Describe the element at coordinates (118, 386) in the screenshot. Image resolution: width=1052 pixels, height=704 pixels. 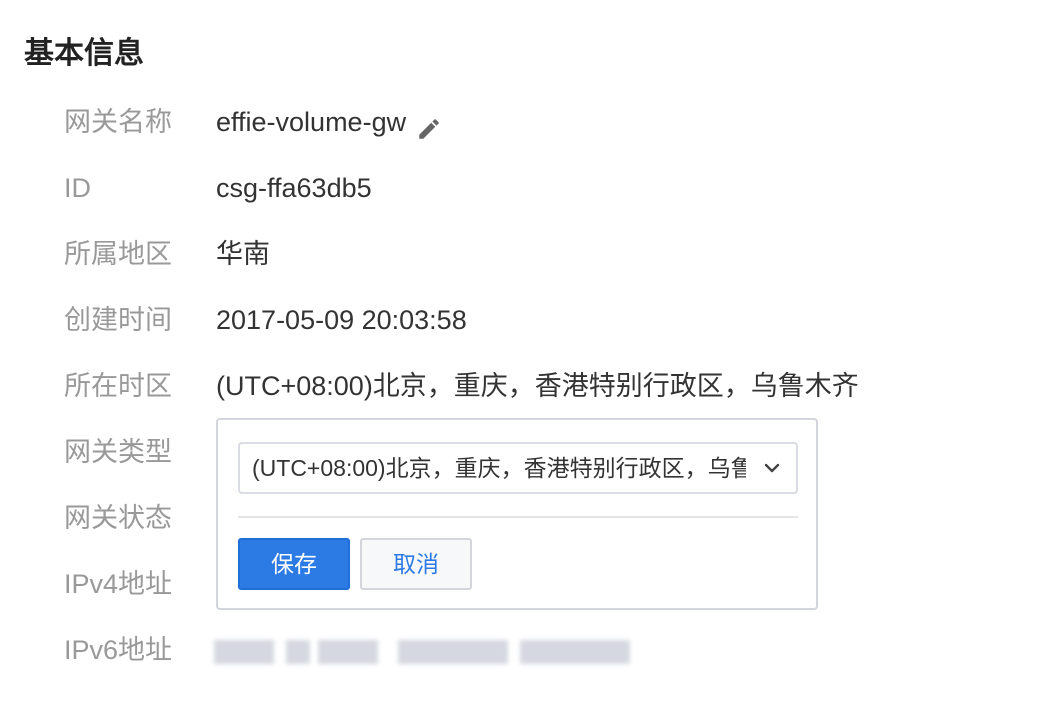
I see `field-label-timezone: 所在时区` at that location.